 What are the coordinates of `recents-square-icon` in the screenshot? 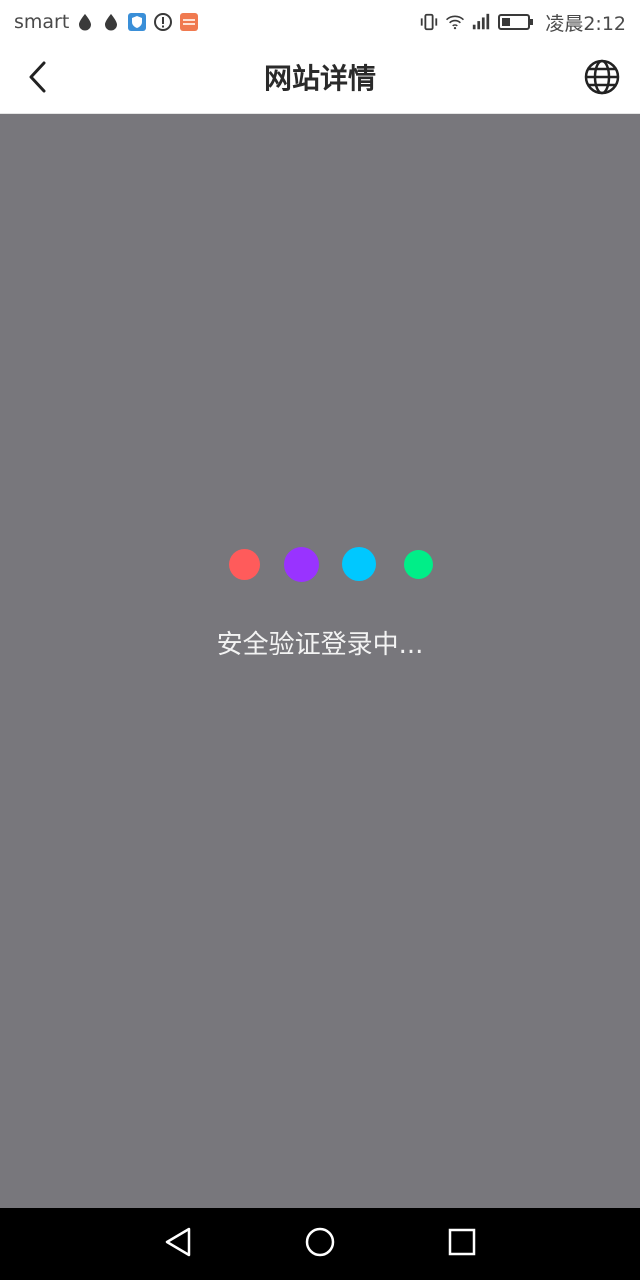 It's located at (462, 1244).